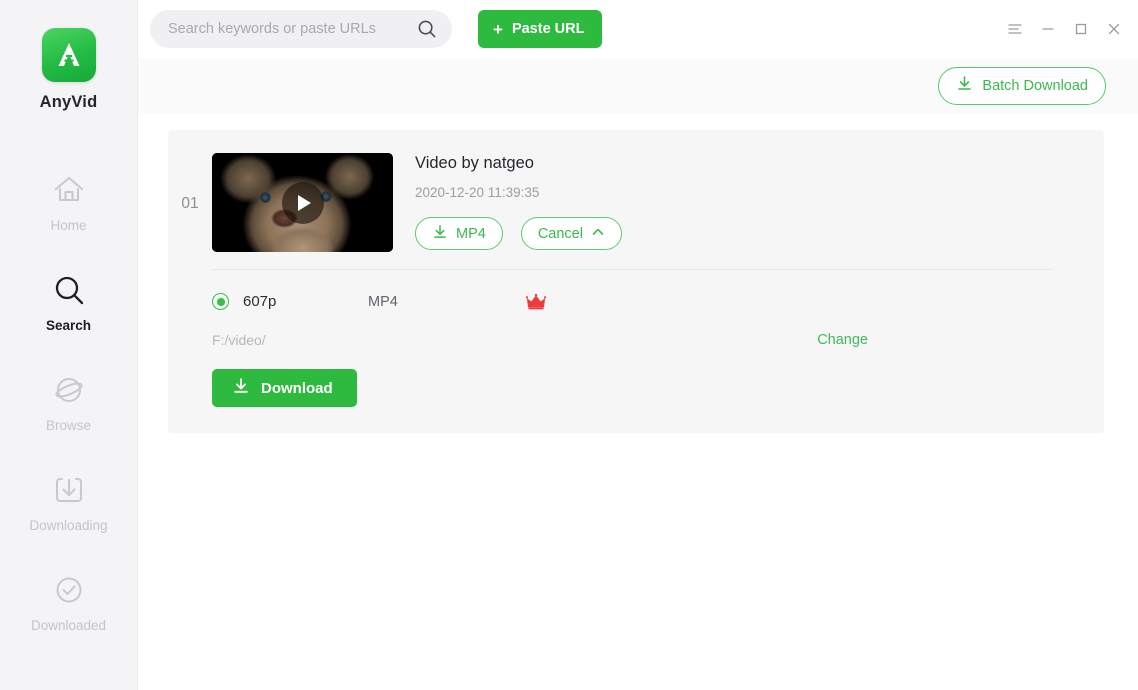 This screenshot has height=690, width=1138. Describe the element at coordinates (636, 290) in the screenshot. I see `quality-option-row: 607p MP4` at that location.